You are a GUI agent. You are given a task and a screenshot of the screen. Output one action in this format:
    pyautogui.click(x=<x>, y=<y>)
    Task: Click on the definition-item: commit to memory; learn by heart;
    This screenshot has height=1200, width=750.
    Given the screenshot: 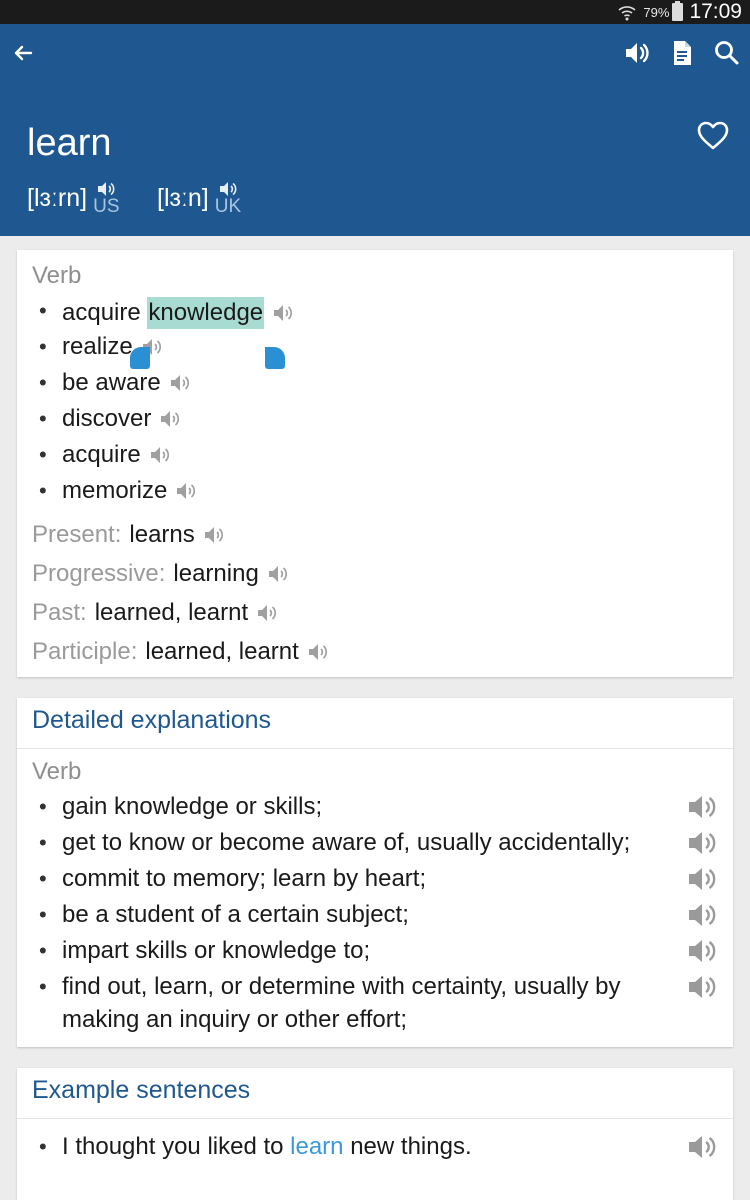 What is the action you would take?
    pyautogui.click(x=244, y=878)
    